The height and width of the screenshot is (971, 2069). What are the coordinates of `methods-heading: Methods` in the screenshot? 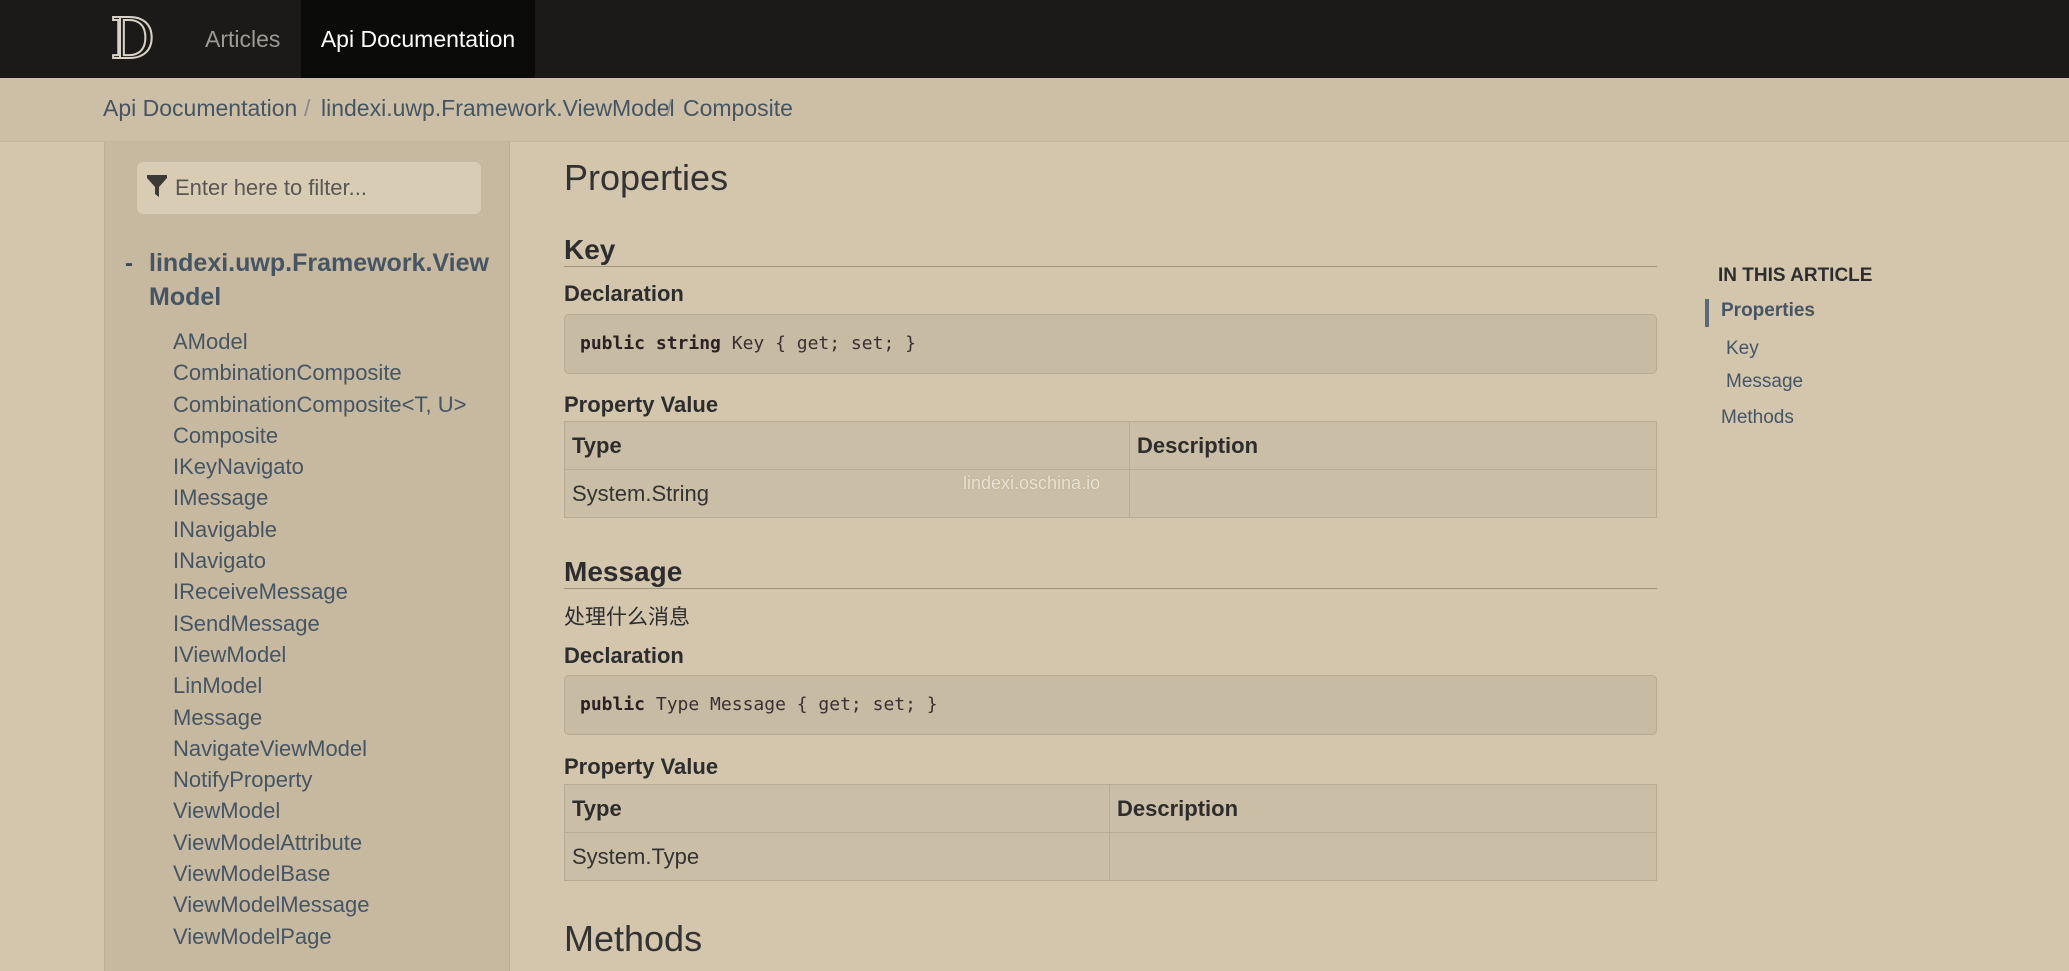 It's located at (633, 938).